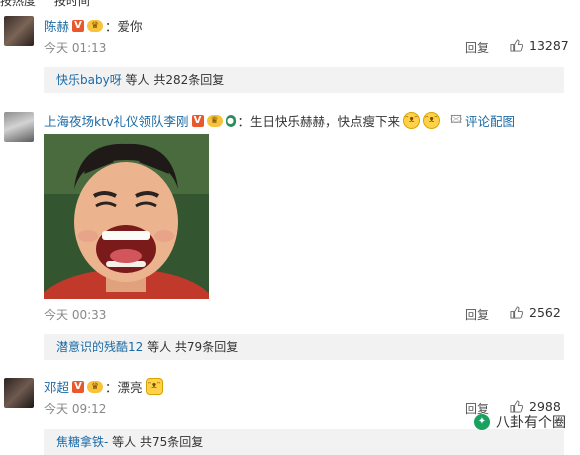  I want to click on username-link: 邓超, so click(56, 386).